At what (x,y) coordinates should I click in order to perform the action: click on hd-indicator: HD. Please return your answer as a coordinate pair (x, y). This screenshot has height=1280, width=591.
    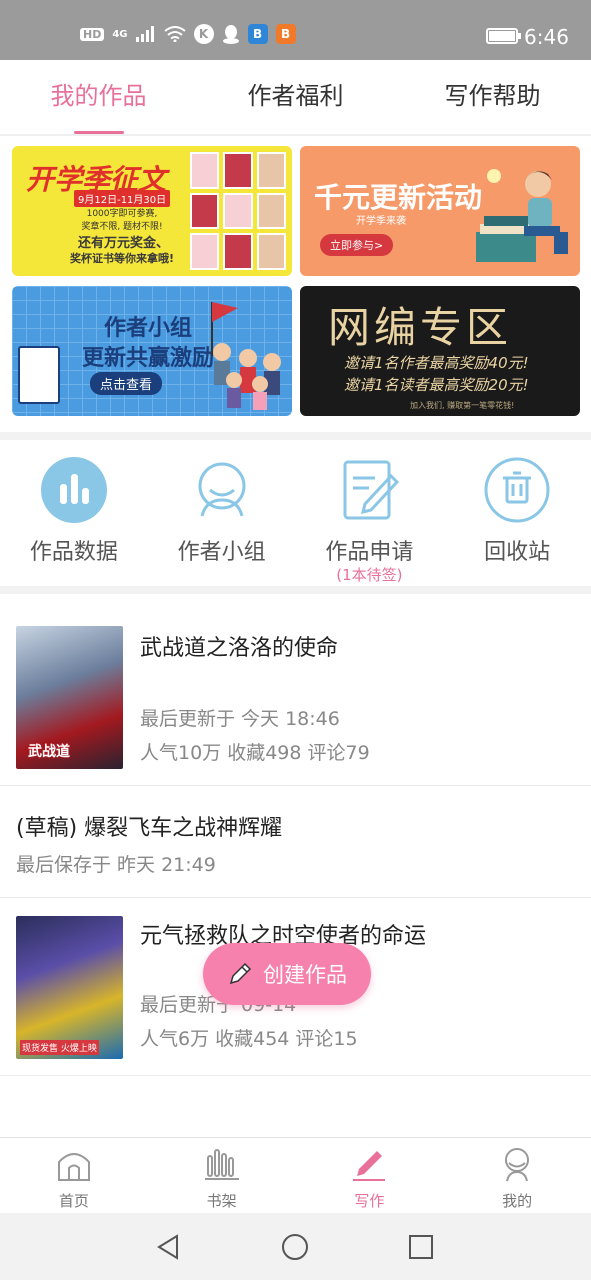
    Looking at the image, I should click on (92, 34).